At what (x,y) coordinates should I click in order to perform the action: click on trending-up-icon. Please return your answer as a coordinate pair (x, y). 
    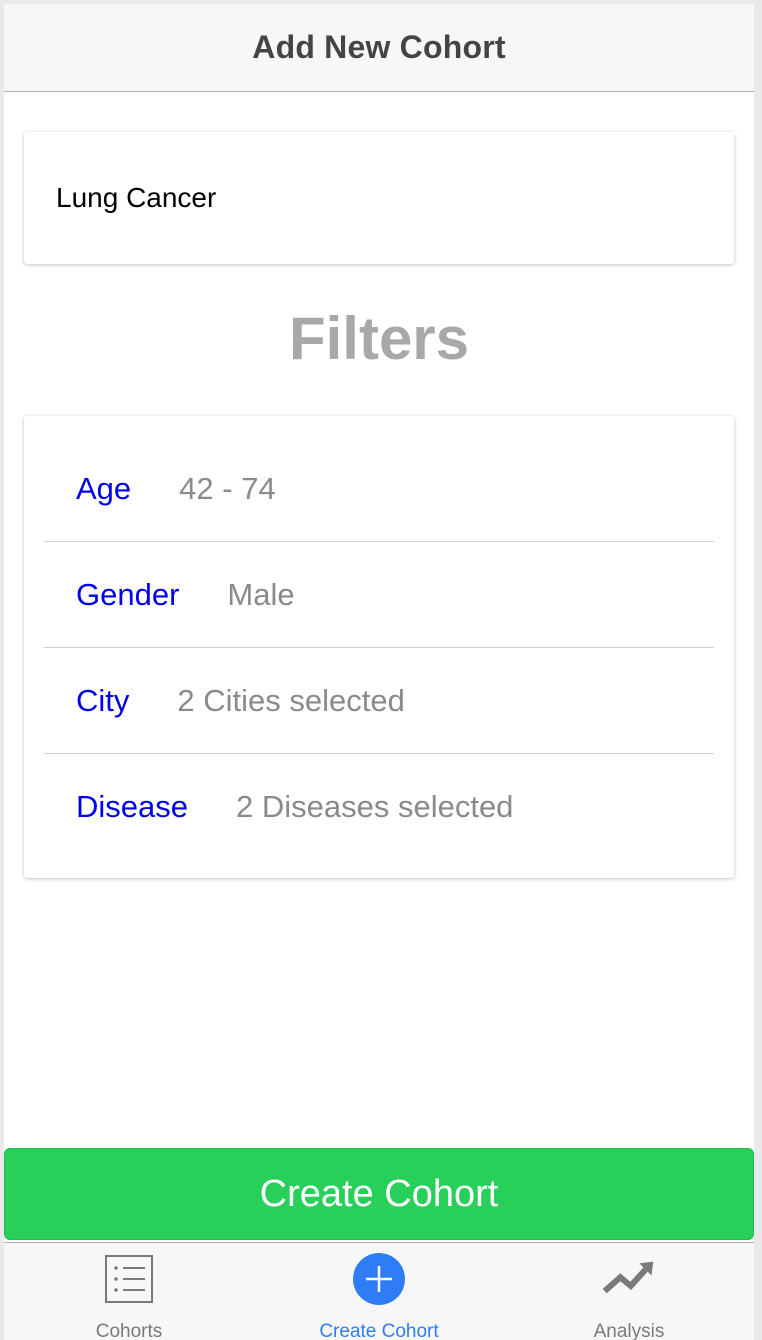
    Looking at the image, I should click on (629, 1279).